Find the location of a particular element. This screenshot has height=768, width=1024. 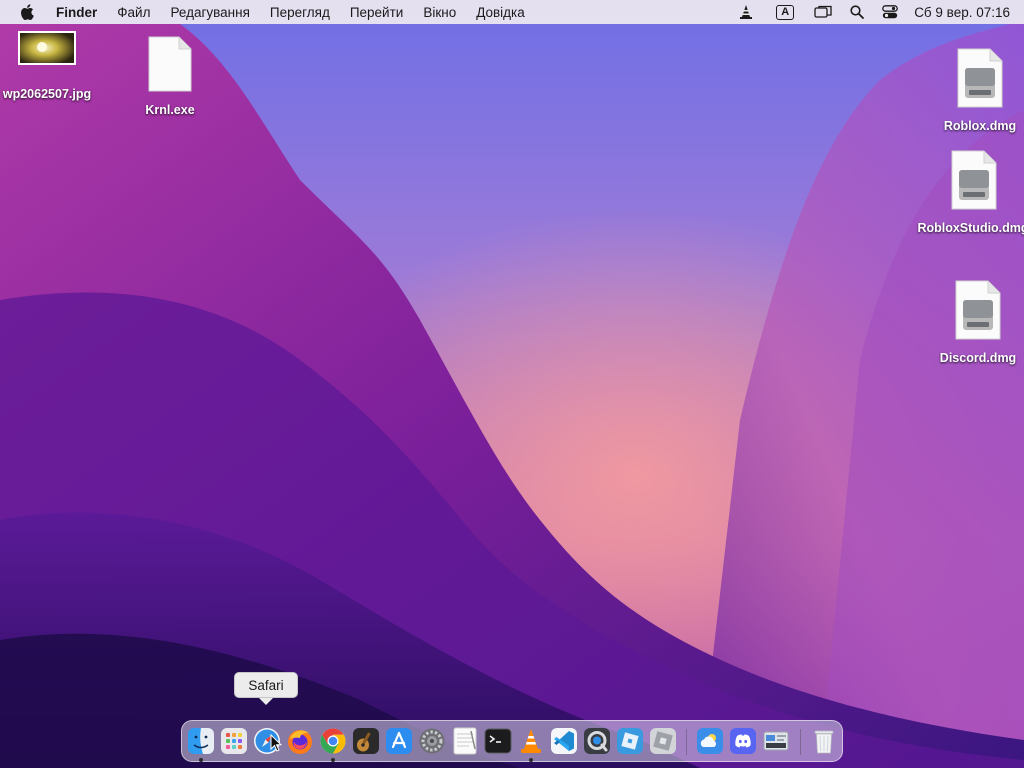

dock-item-app-store is located at coordinates (399, 741).